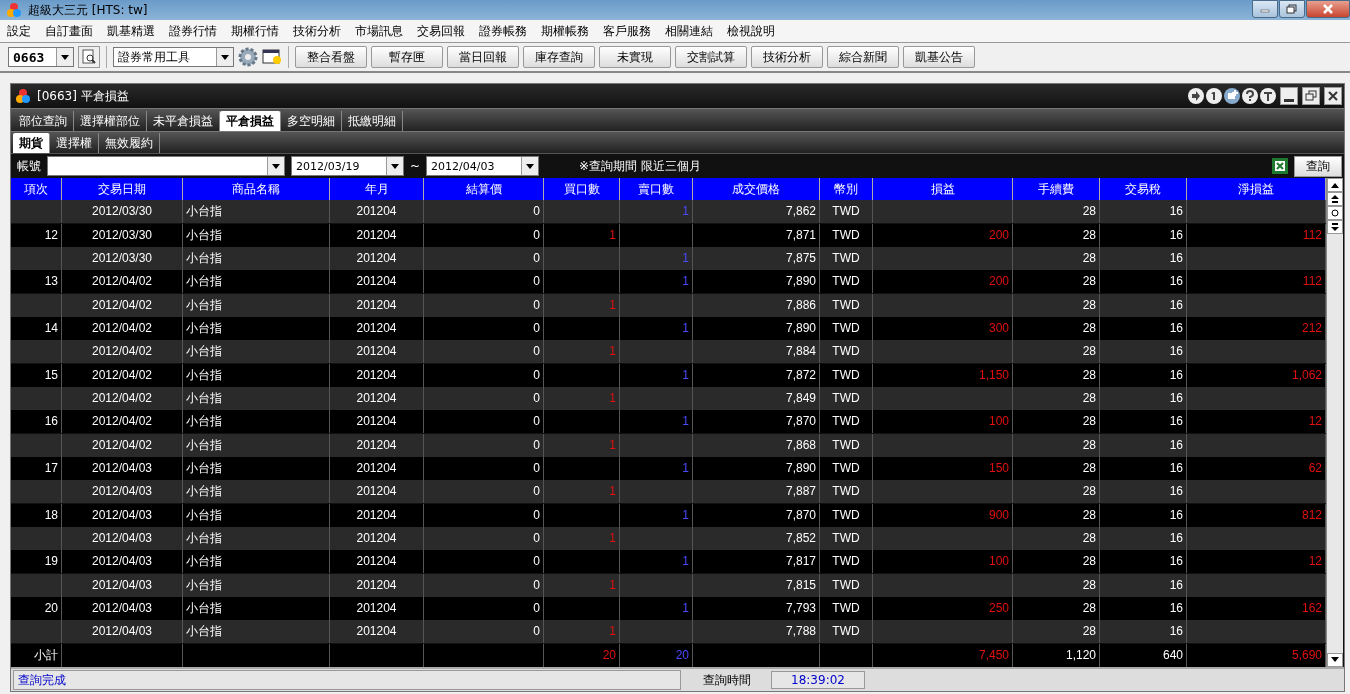 The width and height of the screenshot is (1350, 694). I want to click on table-cell: 7,450, so click(943, 655).